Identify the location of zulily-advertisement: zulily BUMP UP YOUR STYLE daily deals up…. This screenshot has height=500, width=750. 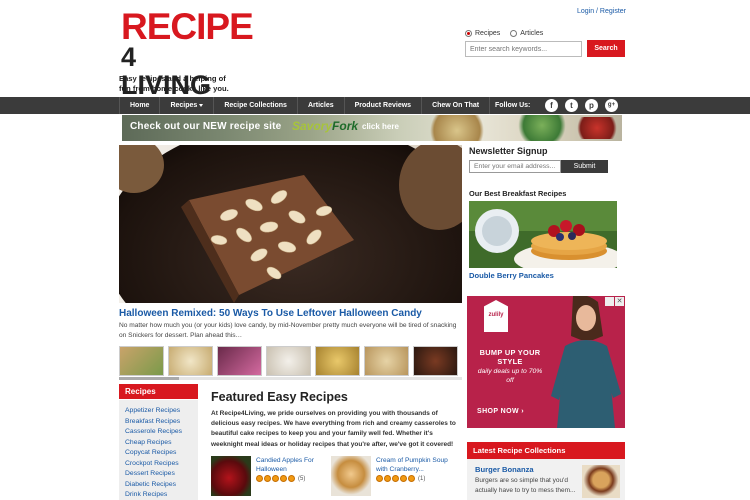
(546, 362).